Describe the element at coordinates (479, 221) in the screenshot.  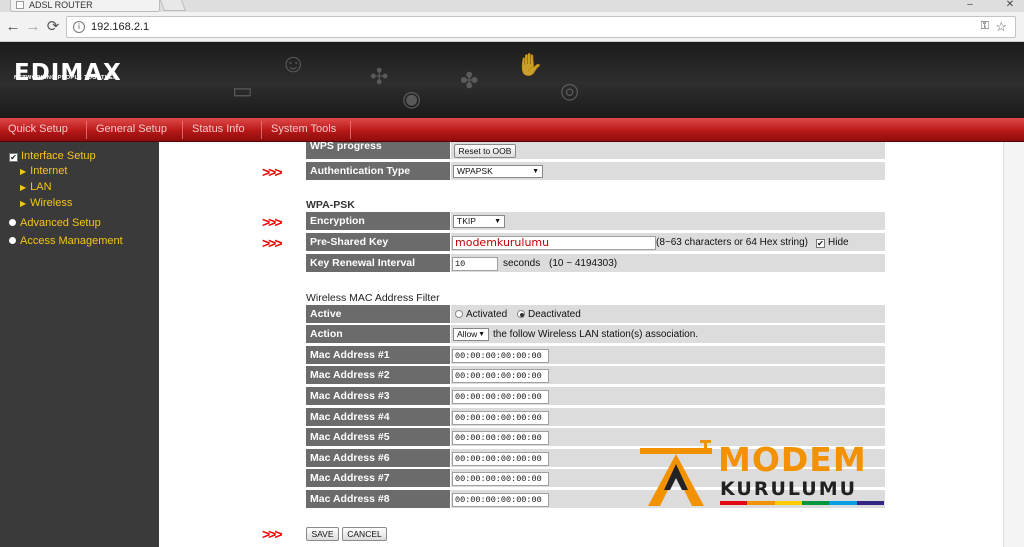
I see `encryption-select: TKIP ▼` at that location.